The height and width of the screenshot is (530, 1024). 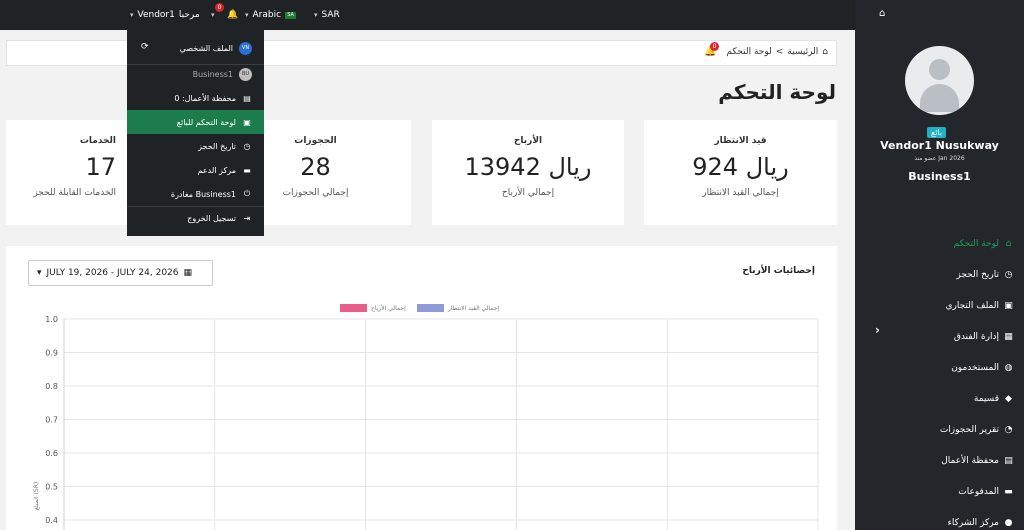 What do you see at coordinates (1008, 243) in the screenshot?
I see `sidebar-item-icon: ⌂` at bounding box center [1008, 243].